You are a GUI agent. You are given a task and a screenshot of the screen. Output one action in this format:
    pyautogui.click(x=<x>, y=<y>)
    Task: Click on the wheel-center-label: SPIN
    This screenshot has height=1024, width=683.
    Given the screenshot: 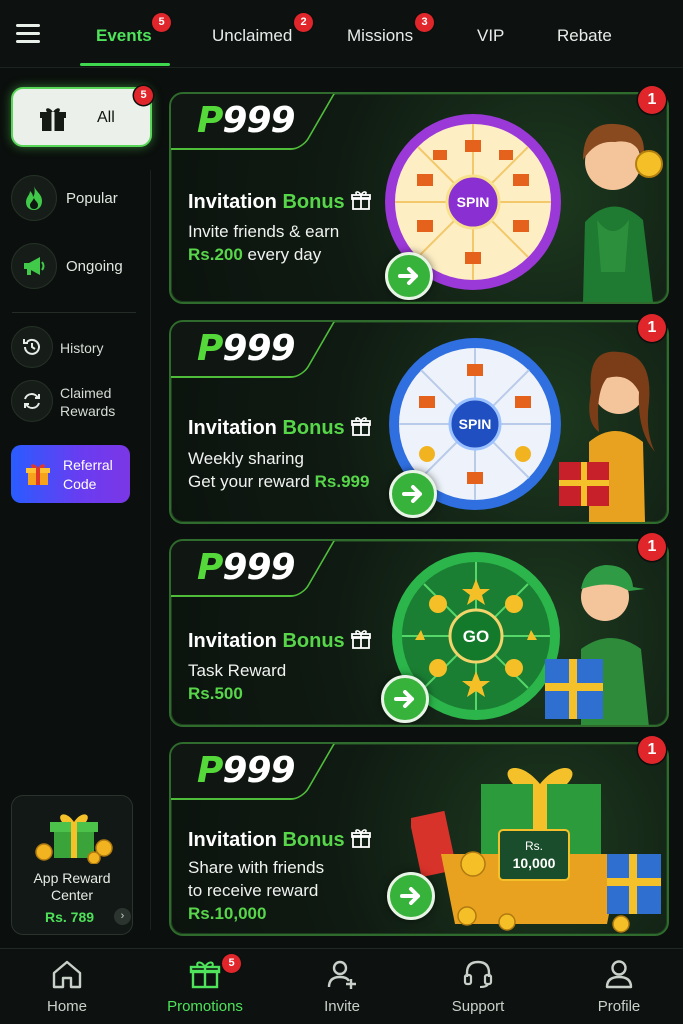 What is the action you would take?
    pyautogui.click(x=475, y=424)
    